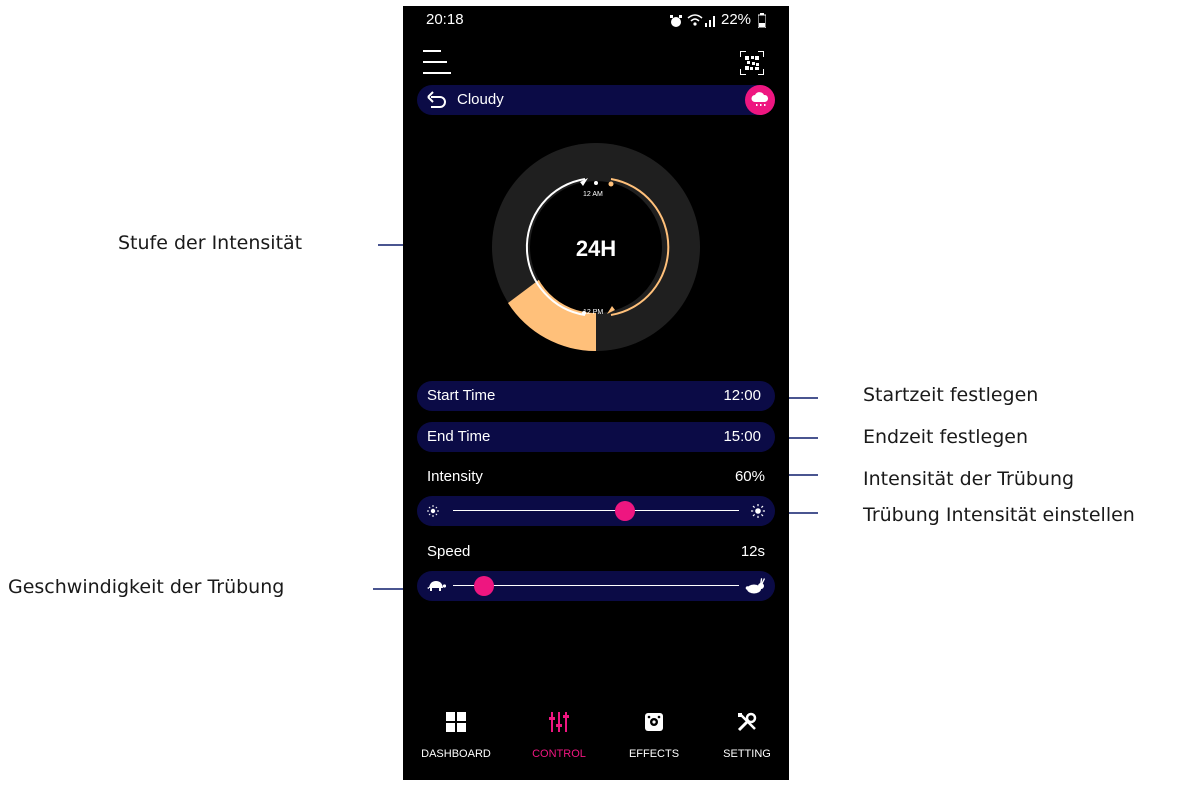 Image resolution: width=1188 pixels, height=785 pixels. I want to click on nav-control-label: CONTROL, so click(559, 754).